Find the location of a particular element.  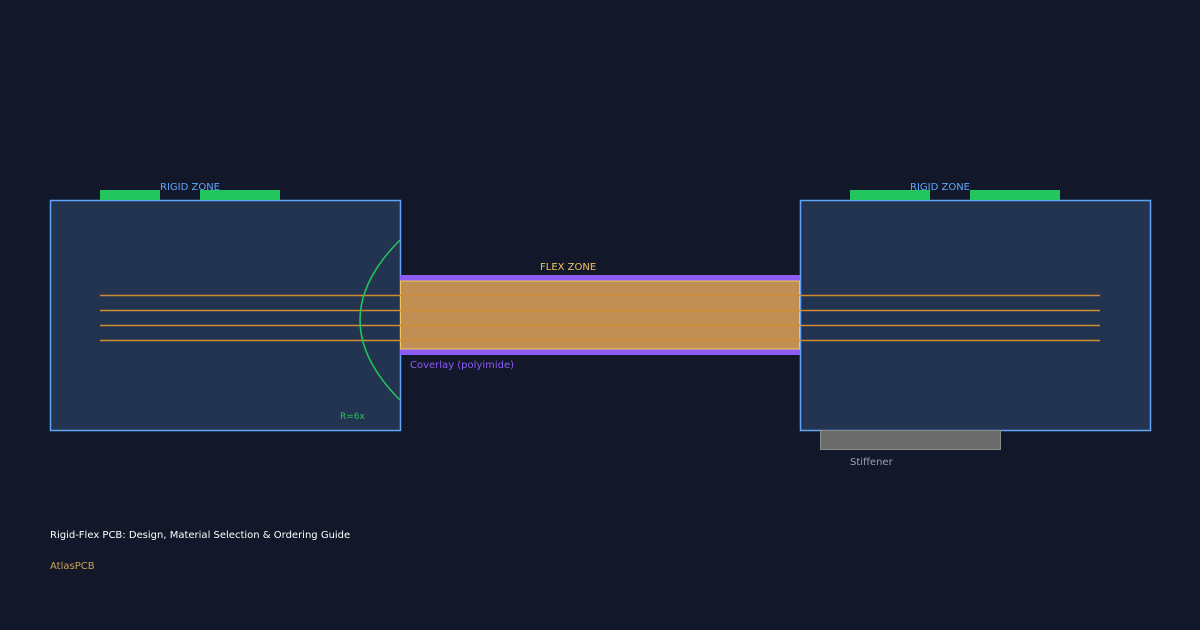

right-rigid-board is located at coordinates (975, 315).